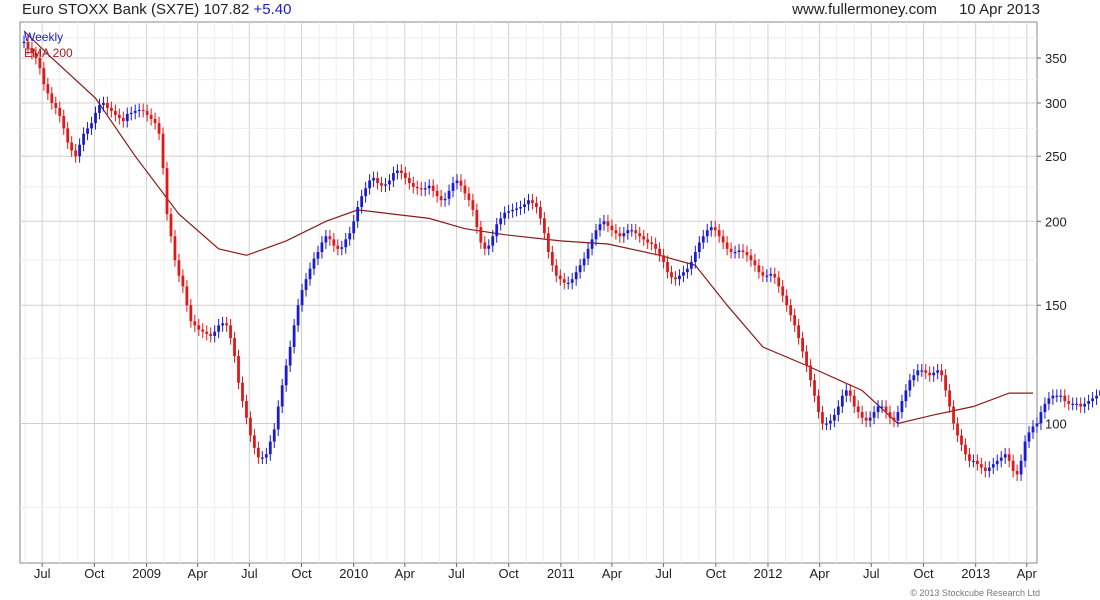 This screenshot has width=1100, height=600. What do you see at coordinates (146, 573) in the screenshot?
I see `x-tick-label: 2009` at bounding box center [146, 573].